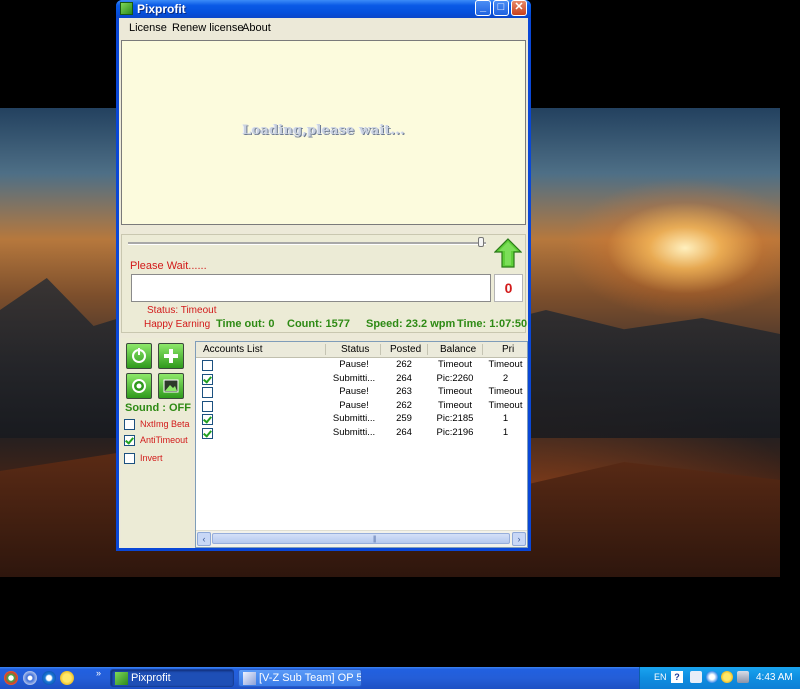 This screenshot has width=800, height=689. Describe the element at coordinates (323, 27) in the screenshot. I see `menu-bar: License Renew license About` at that location.